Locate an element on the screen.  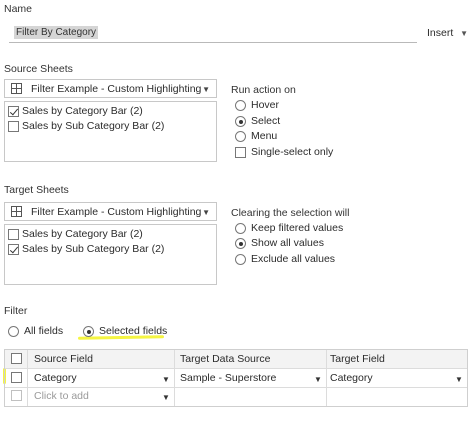
target-sheets-dropdown: Filter Example - Custom Highlighting ▼ is located at coordinates (110, 211).